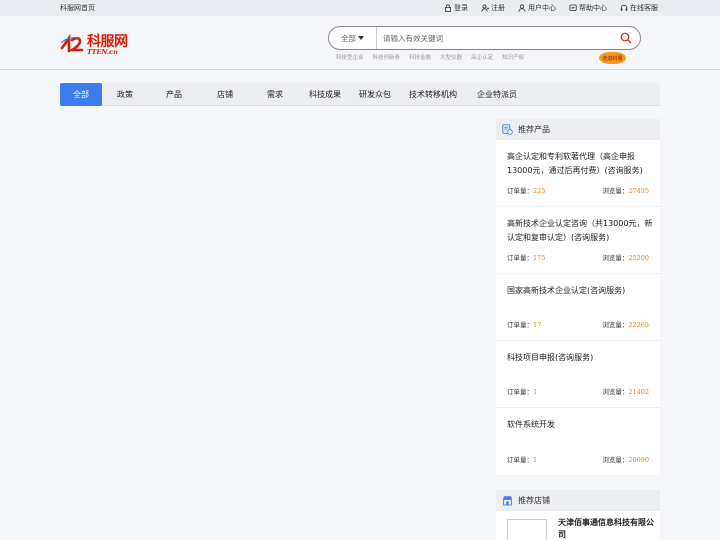  Describe the element at coordinates (638, 191) in the screenshot. I see `view-value: 27495` at that location.